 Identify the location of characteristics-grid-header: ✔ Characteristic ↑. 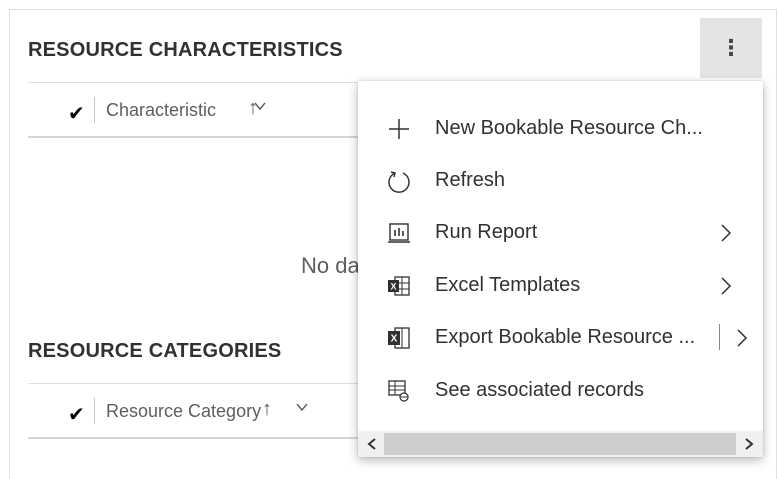
(198, 110).